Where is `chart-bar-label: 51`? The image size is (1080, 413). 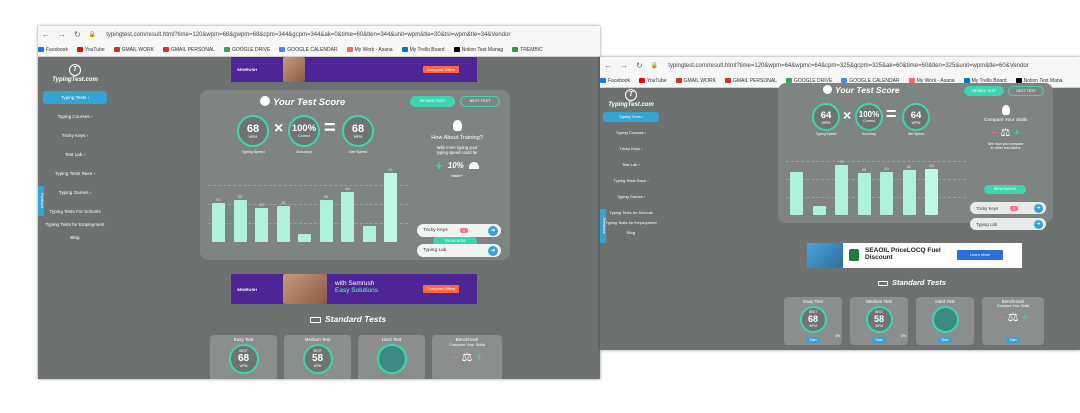 chart-bar-label: 51 is located at coordinates (218, 200).